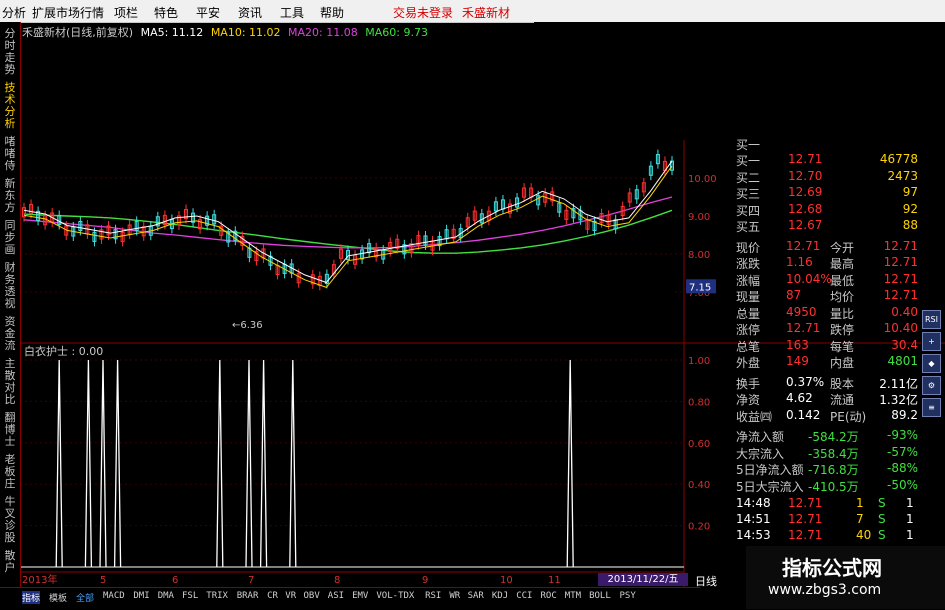 The image size is (945, 610). Describe the element at coordinates (600, 596) in the screenshot. I see `indicator-tab-22: BOLL` at that location.